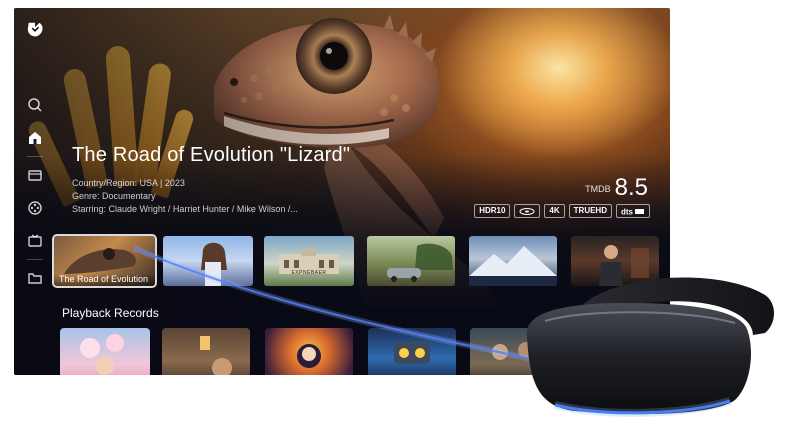  I want to click on sidebar, so click(35, 199).